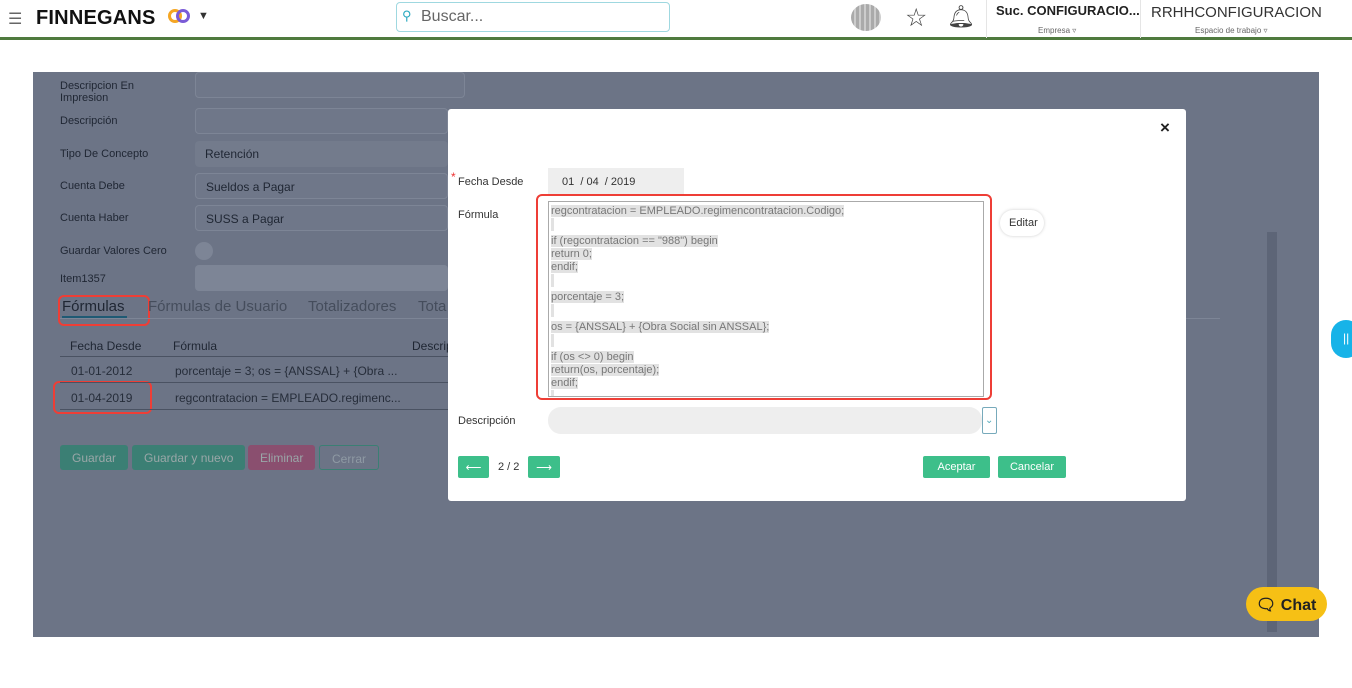 The width and height of the screenshot is (1352, 688). What do you see at coordinates (453, 177) in the screenshot?
I see `required-marker: *` at bounding box center [453, 177].